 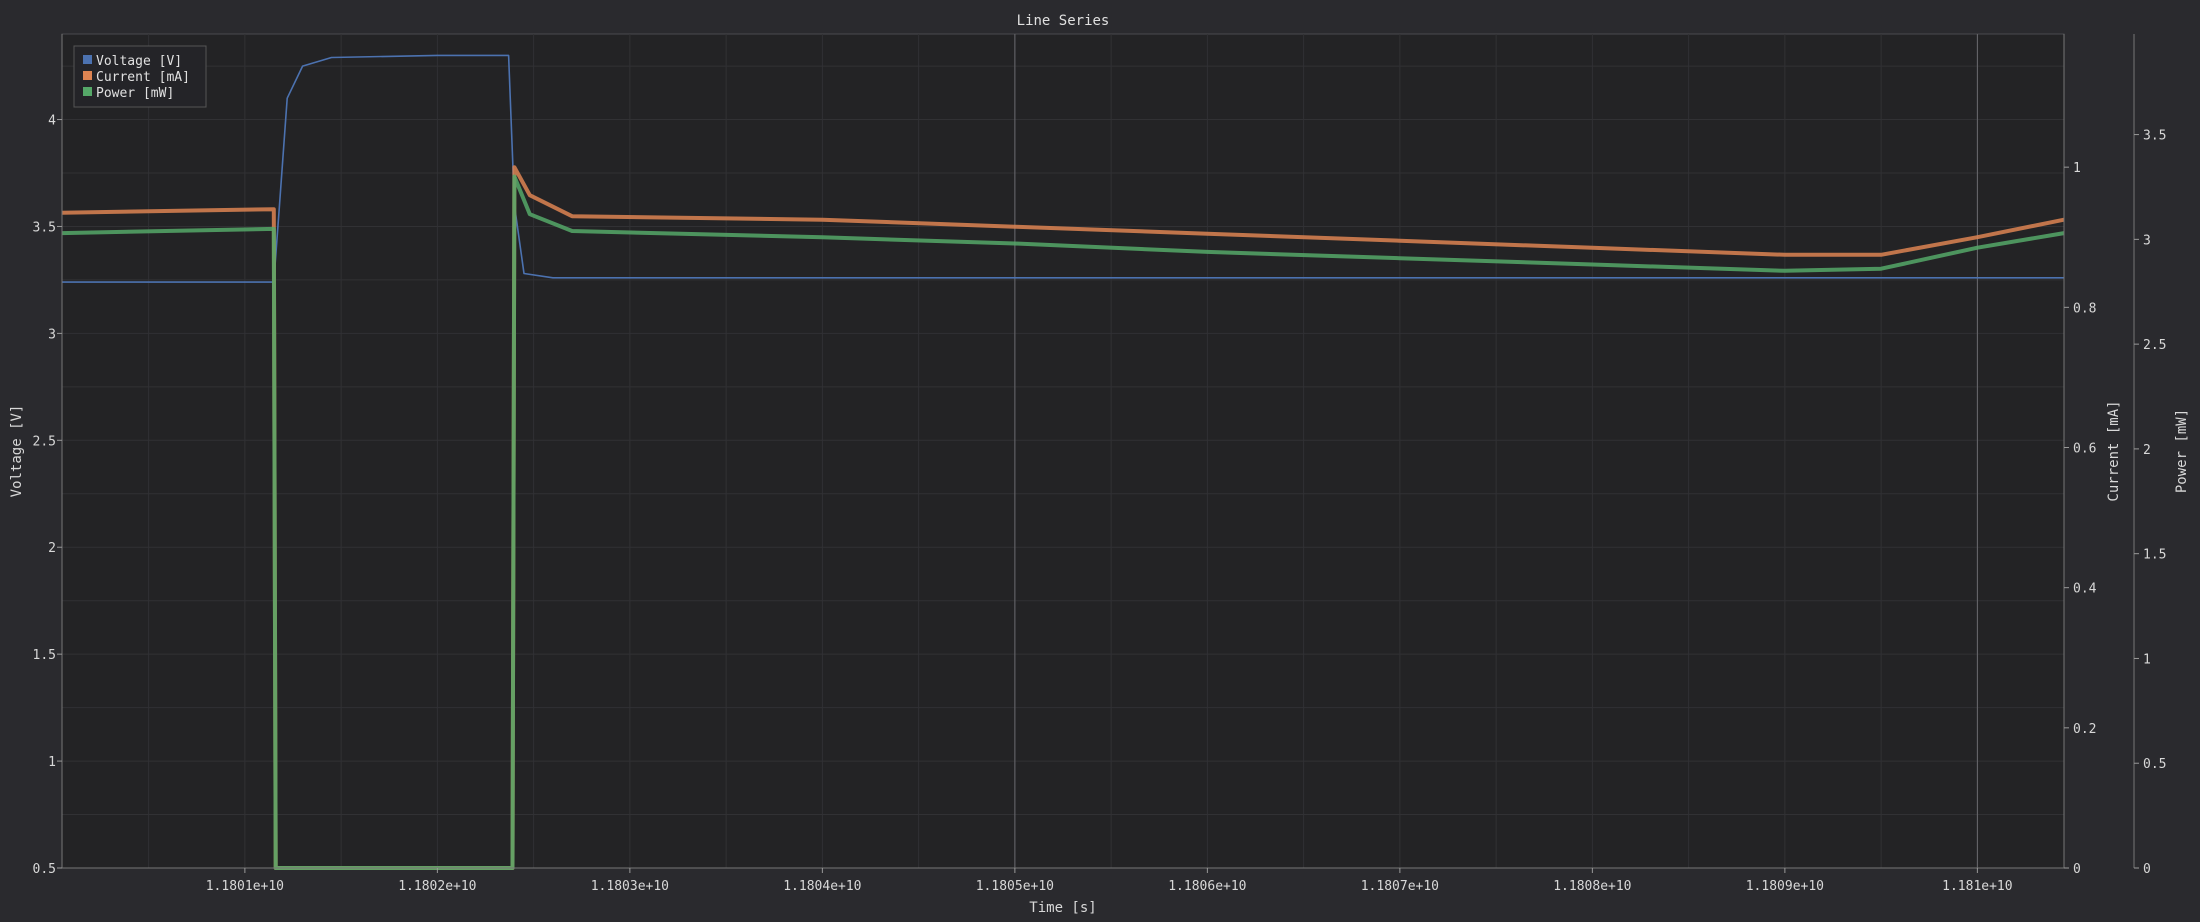 What do you see at coordinates (1063, 21) in the screenshot?
I see `chart-title: Line Series` at bounding box center [1063, 21].